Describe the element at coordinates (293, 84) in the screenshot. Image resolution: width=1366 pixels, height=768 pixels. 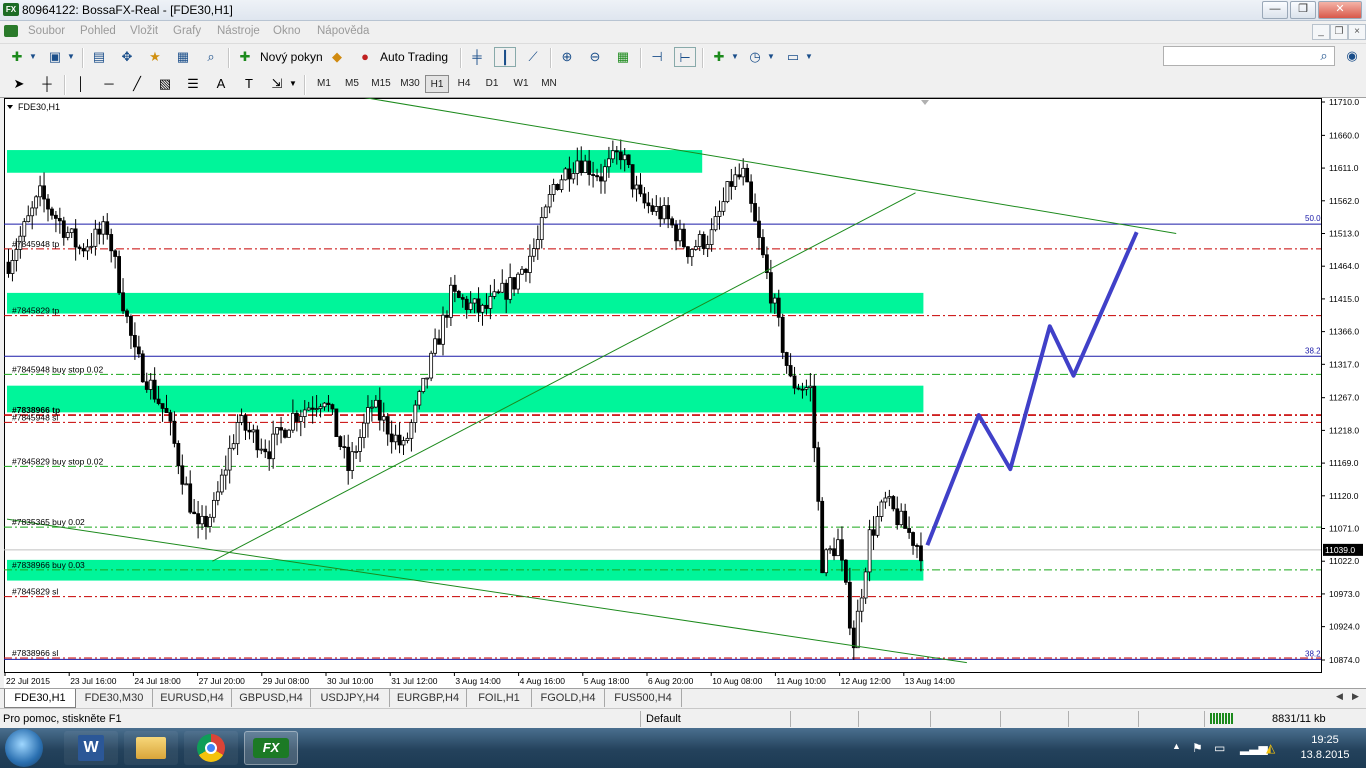
I see `arrows-dropdown-icon: ▼` at that location.